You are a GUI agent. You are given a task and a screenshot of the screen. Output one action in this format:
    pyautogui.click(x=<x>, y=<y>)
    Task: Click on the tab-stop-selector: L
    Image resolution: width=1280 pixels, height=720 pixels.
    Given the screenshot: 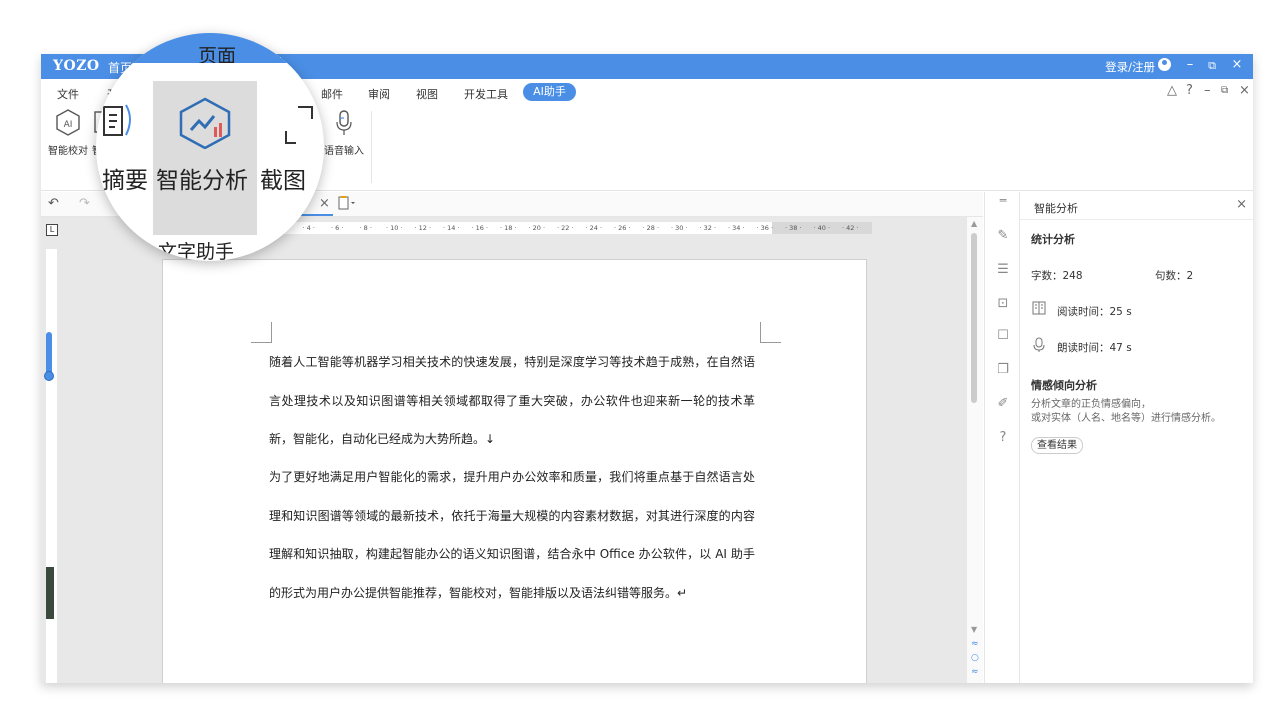 What is the action you would take?
    pyautogui.click(x=52, y=230)
    